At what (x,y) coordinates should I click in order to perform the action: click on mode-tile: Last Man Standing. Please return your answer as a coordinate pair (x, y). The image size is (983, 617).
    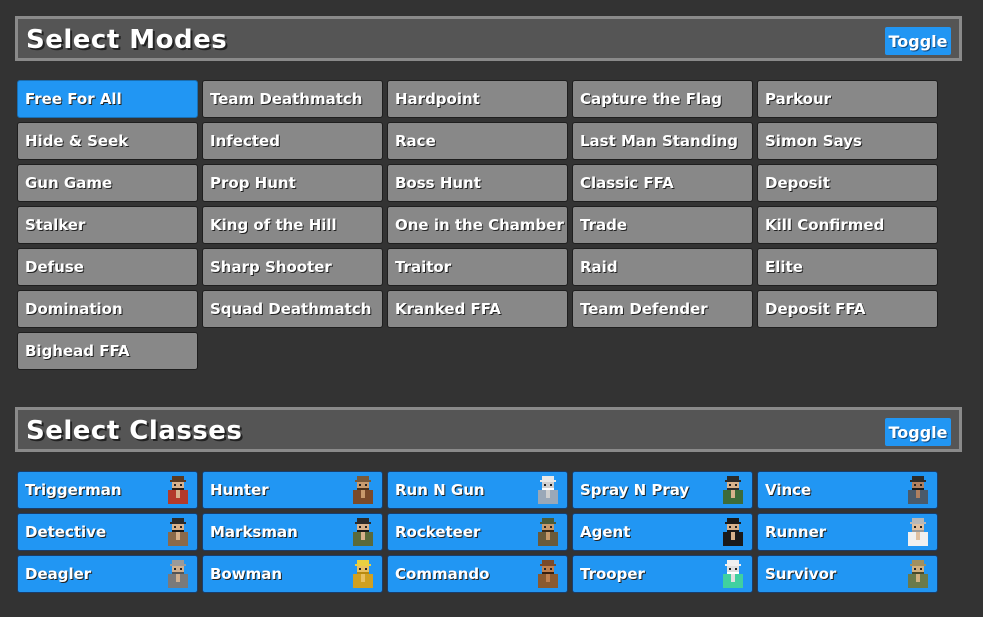
    Looking at the image, I should click on (662, 141).